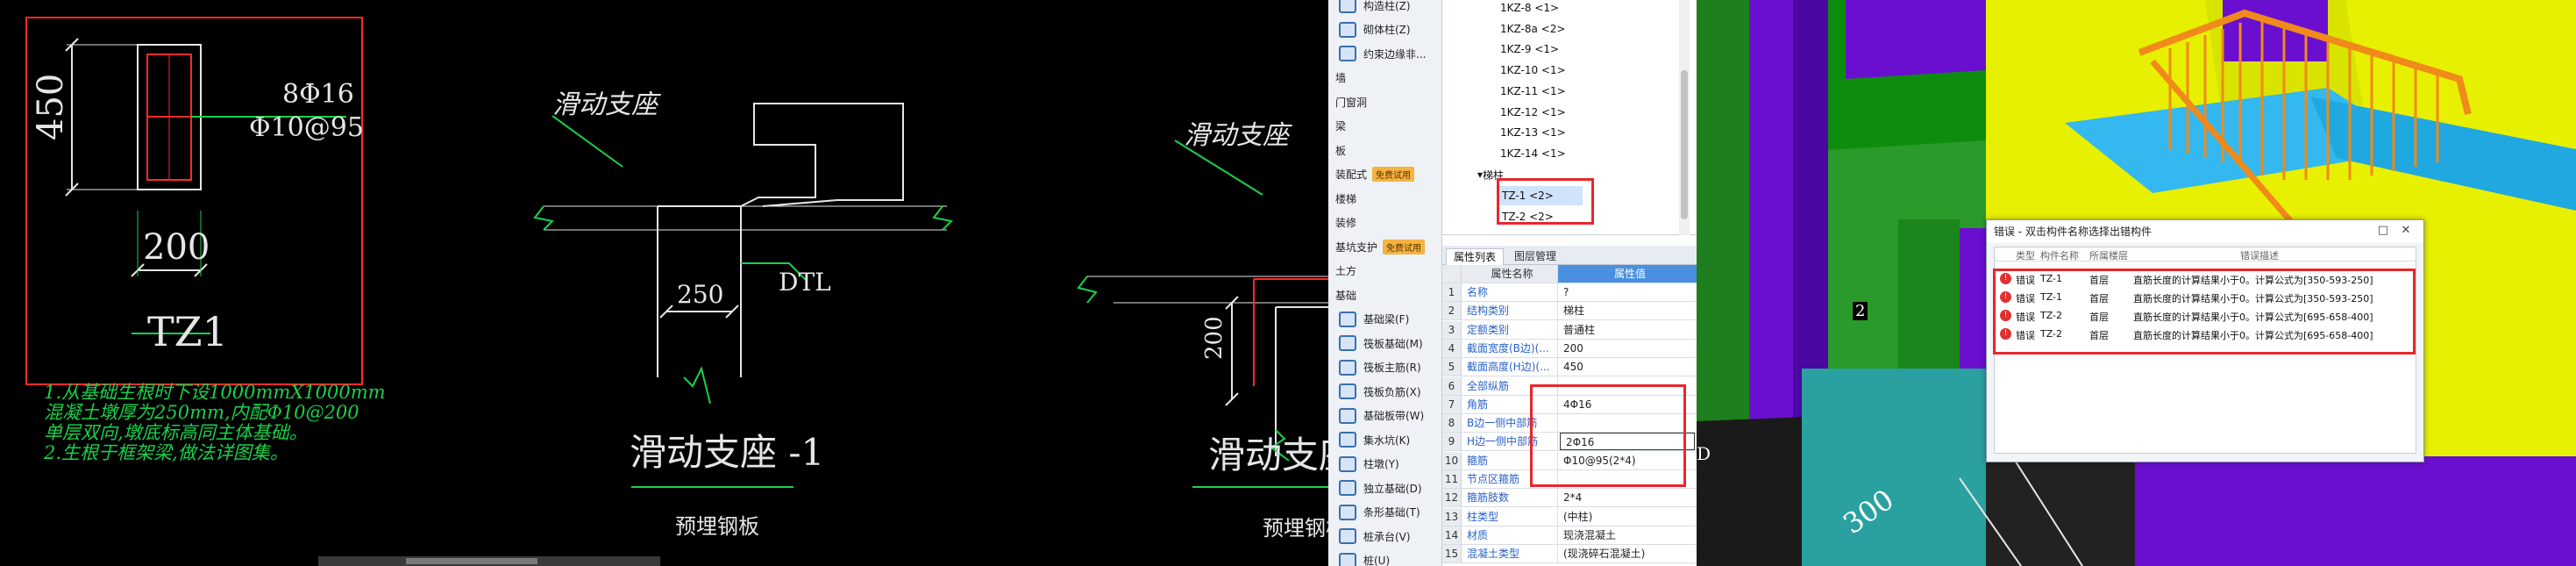 This screenshot has width=2576, height=566. I want to click on property-value: 普通柱, so click(1627, 330).